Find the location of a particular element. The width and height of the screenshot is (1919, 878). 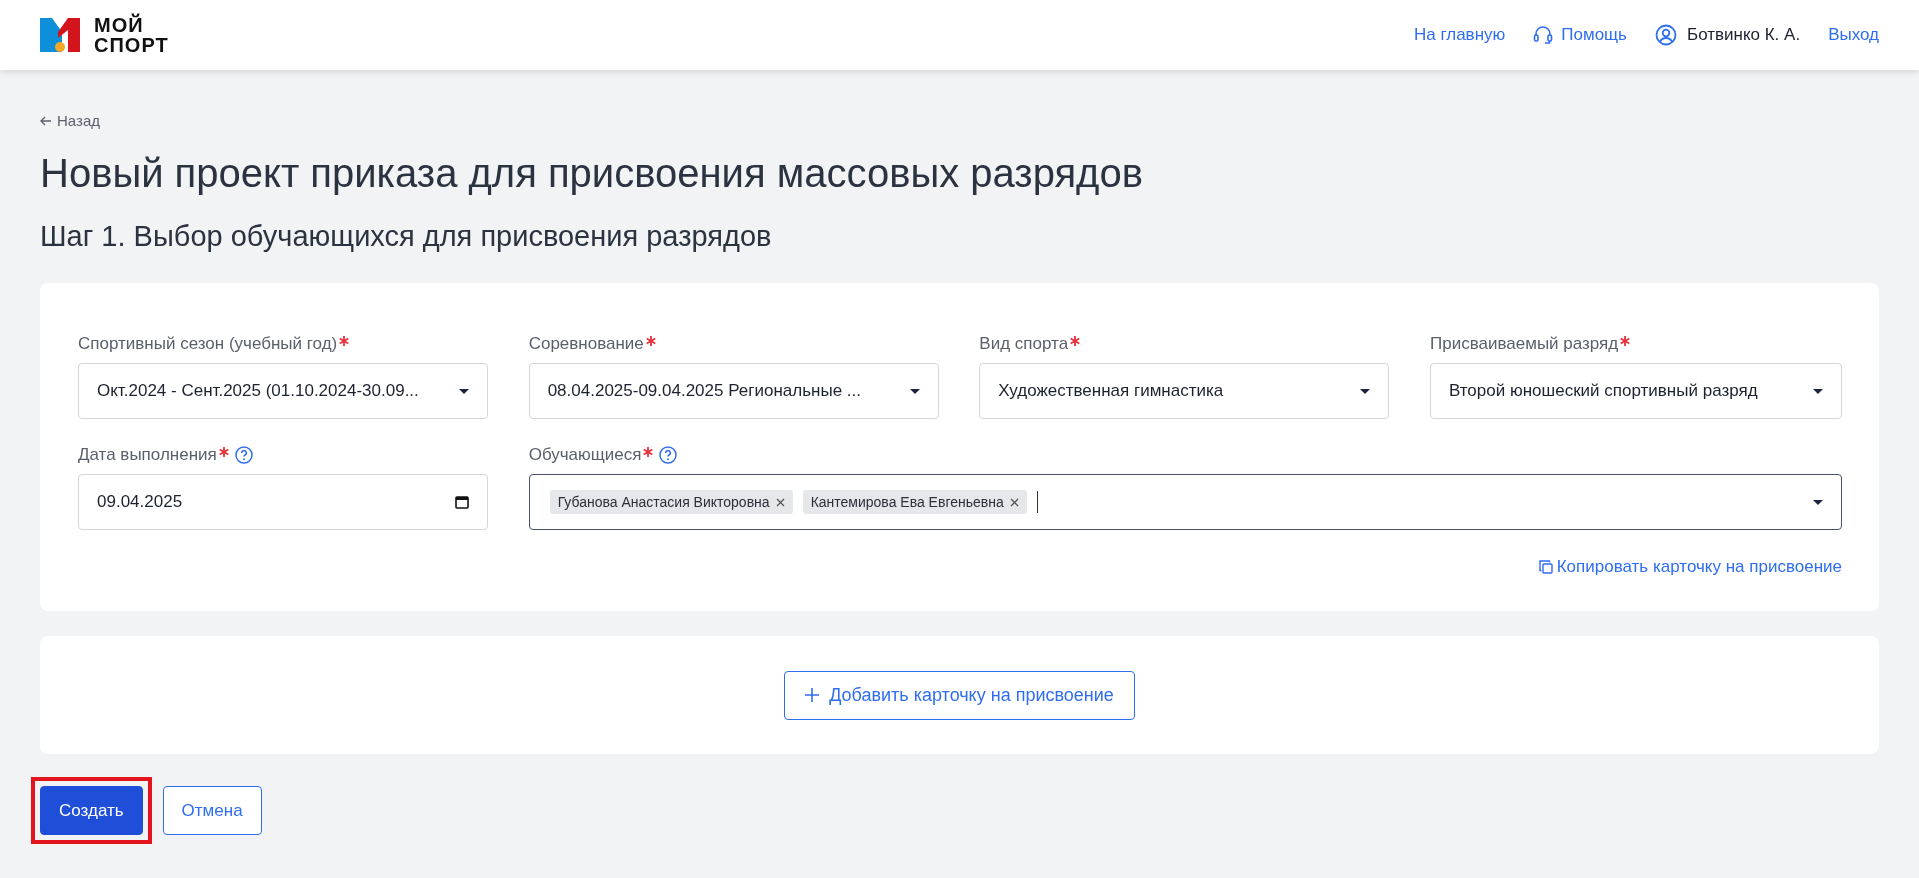

field-label: Обучающиеся is located at coordinates (585, 455).